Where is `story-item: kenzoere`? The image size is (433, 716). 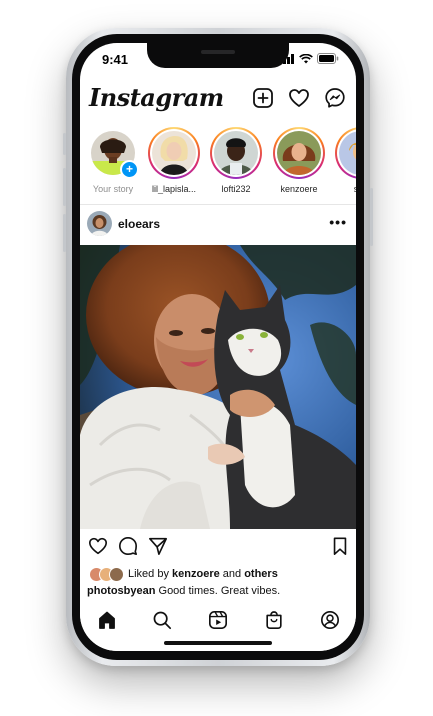 story-item: kenzoere is located at coordinates (299, 160).